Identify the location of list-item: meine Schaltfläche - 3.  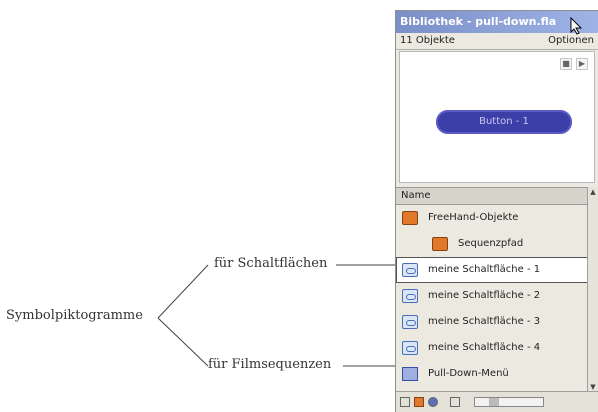
(492, 322).